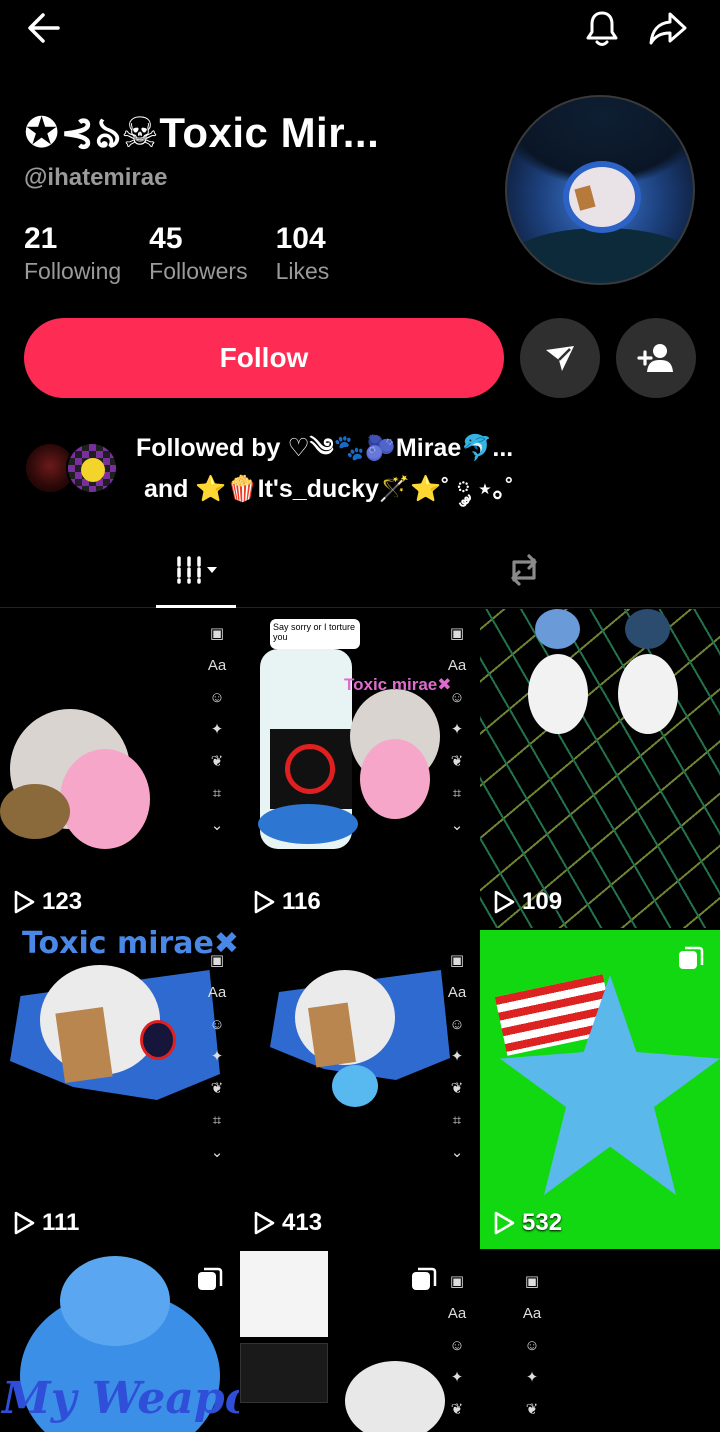 This screenshot has height=1432, width=720. Describe the element at coordinates (527, 902) in the screenshot. I see `view-count: 109` at that location.